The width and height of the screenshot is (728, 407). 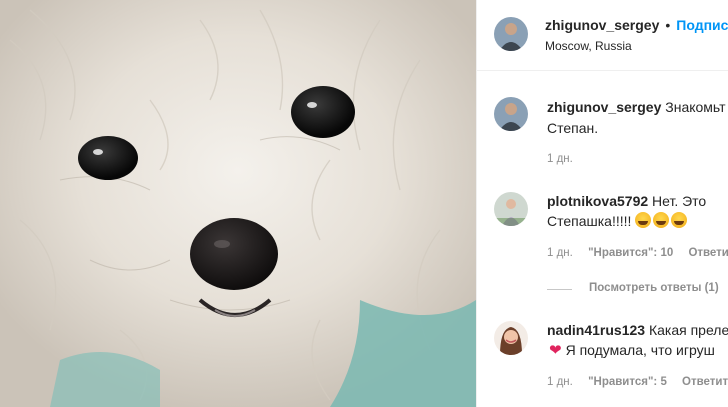 I want to click on comment-body: Знакомьт, so click(x=695, y=107).